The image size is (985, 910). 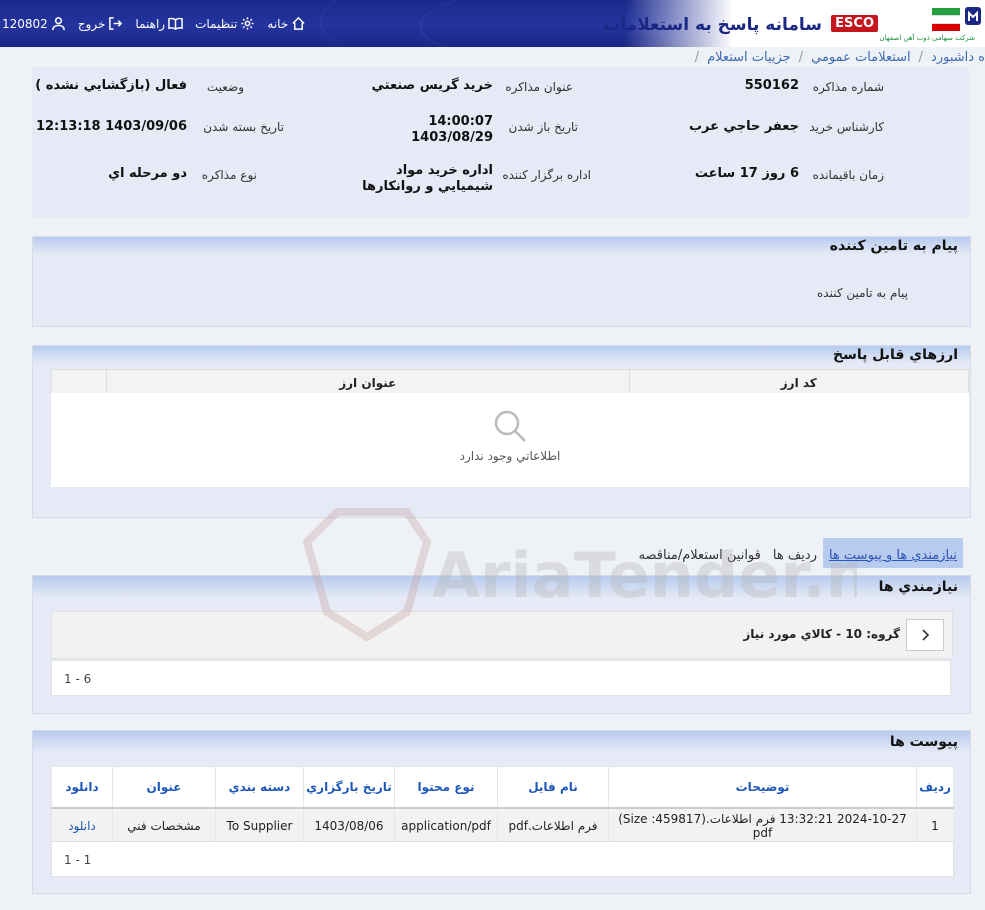 What do you see at coordinates (349, 825) in the screenshot?
I see `row-upload-date: 1403/08/06` at bounding box center [349, 825].